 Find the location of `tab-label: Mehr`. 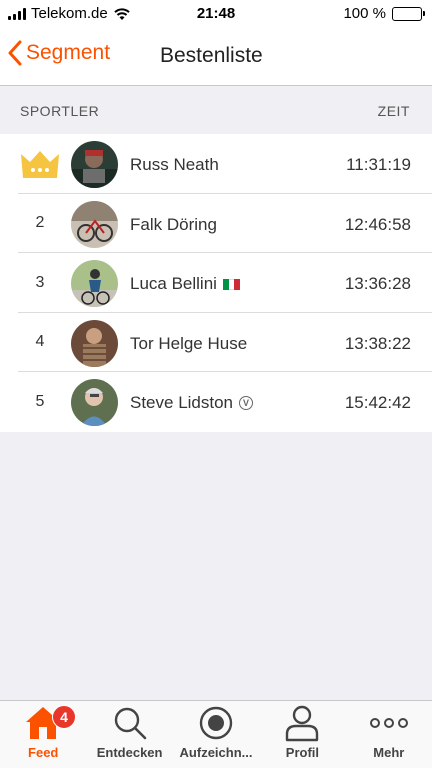

tab-label: Mehr is located at coordinates (389, 752).